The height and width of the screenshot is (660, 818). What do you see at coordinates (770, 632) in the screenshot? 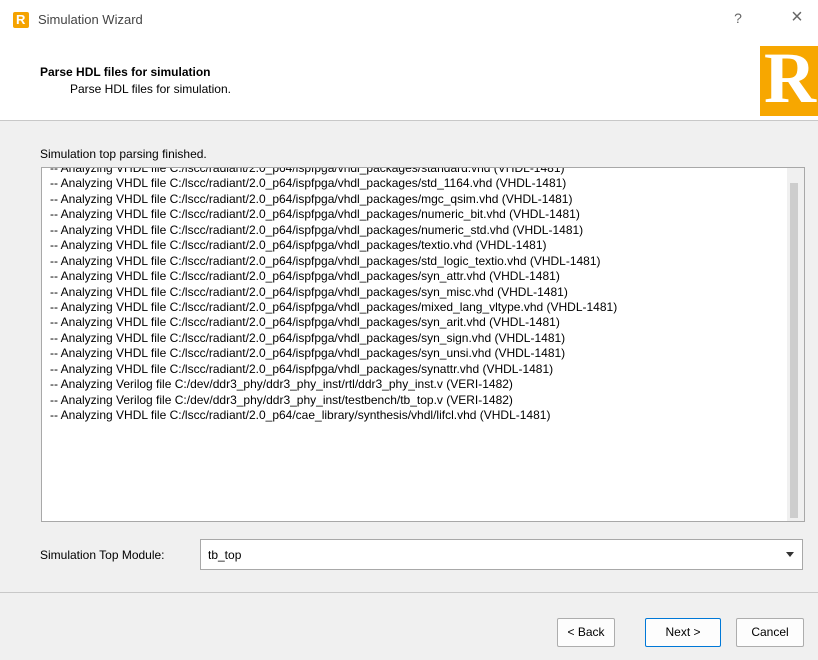
I see `cancel-button: Cancel` at bounding box center [770, 632].